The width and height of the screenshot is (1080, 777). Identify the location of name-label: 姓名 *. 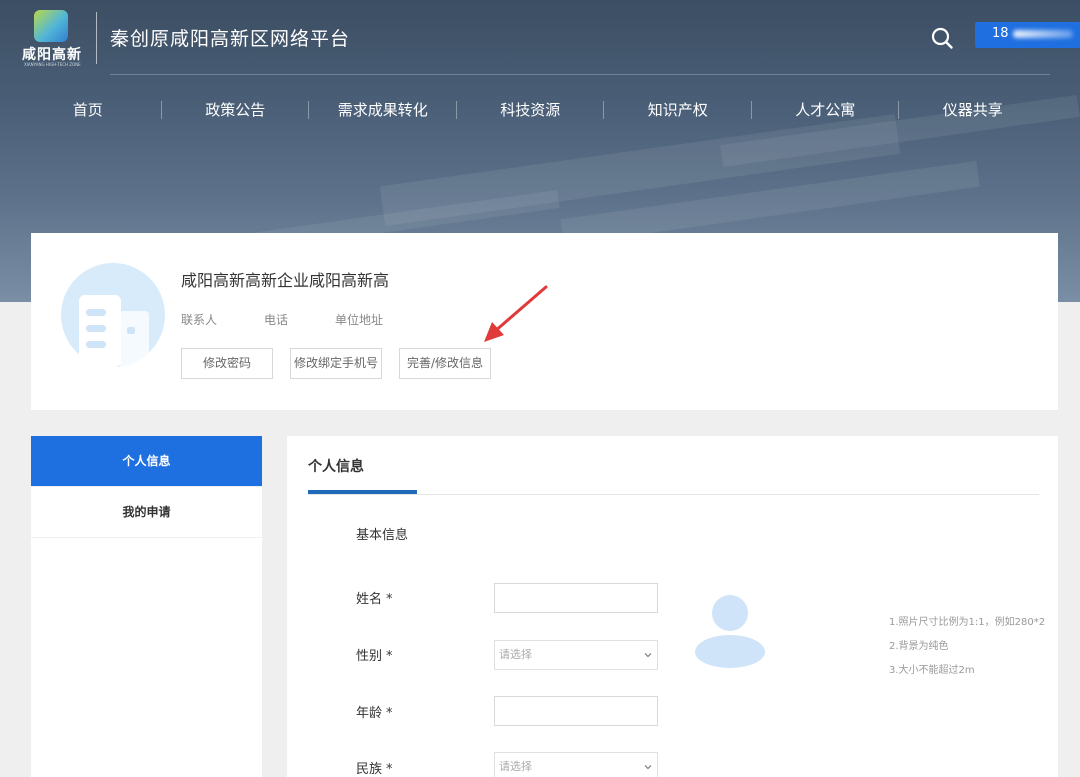
(374, 597).